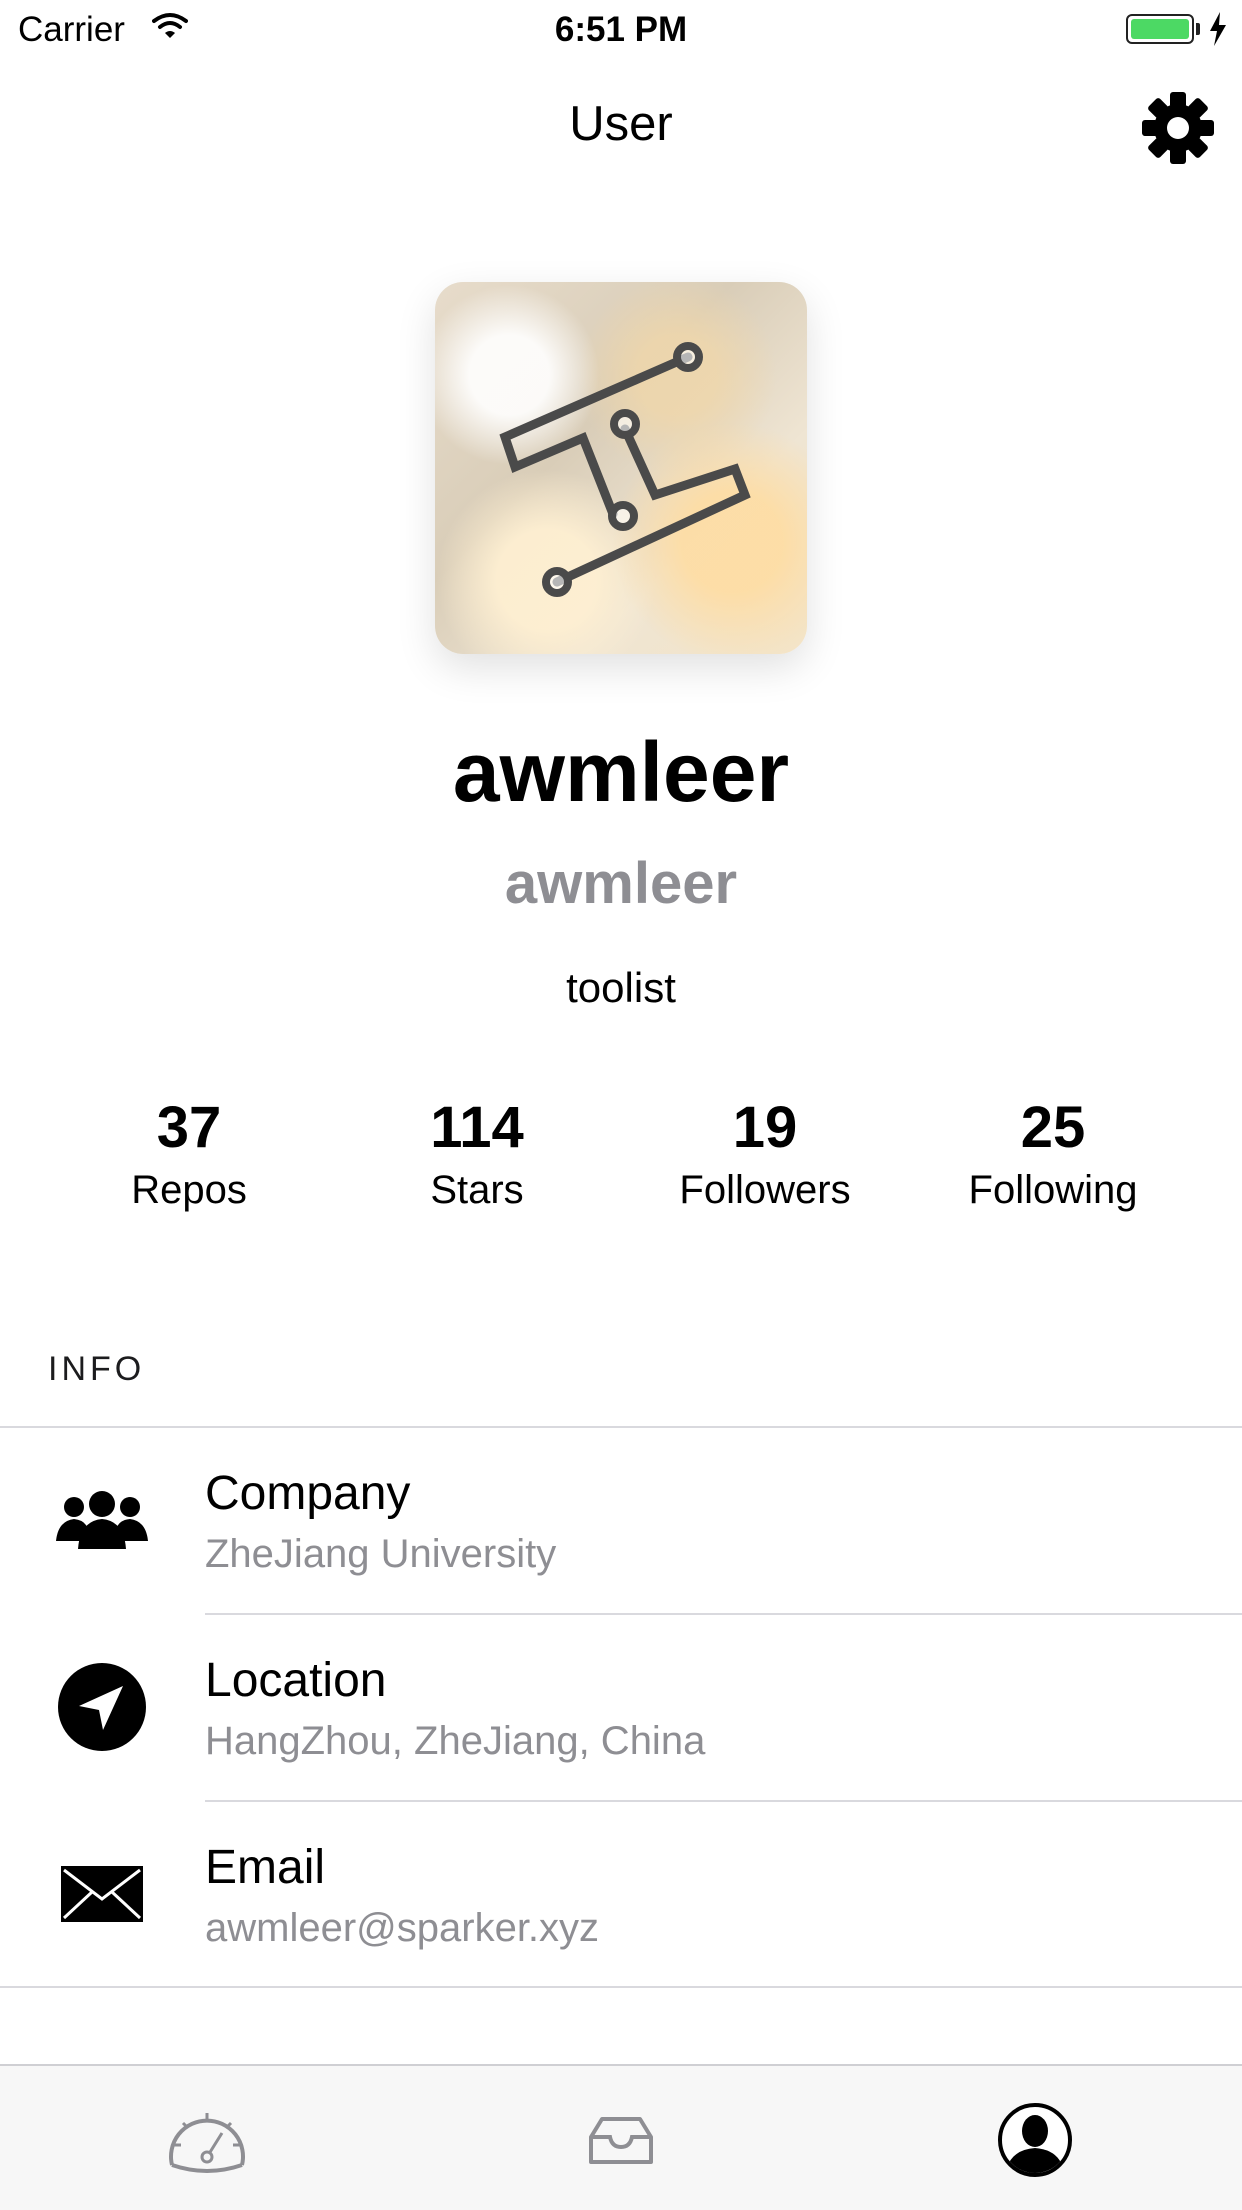 This screenshot has height=2210, width=1242. Describe the element at coordinates (621, 1708) in the screenshot. I see `info-row-location: Location HangZhou, ZheJiang, China` at that location.